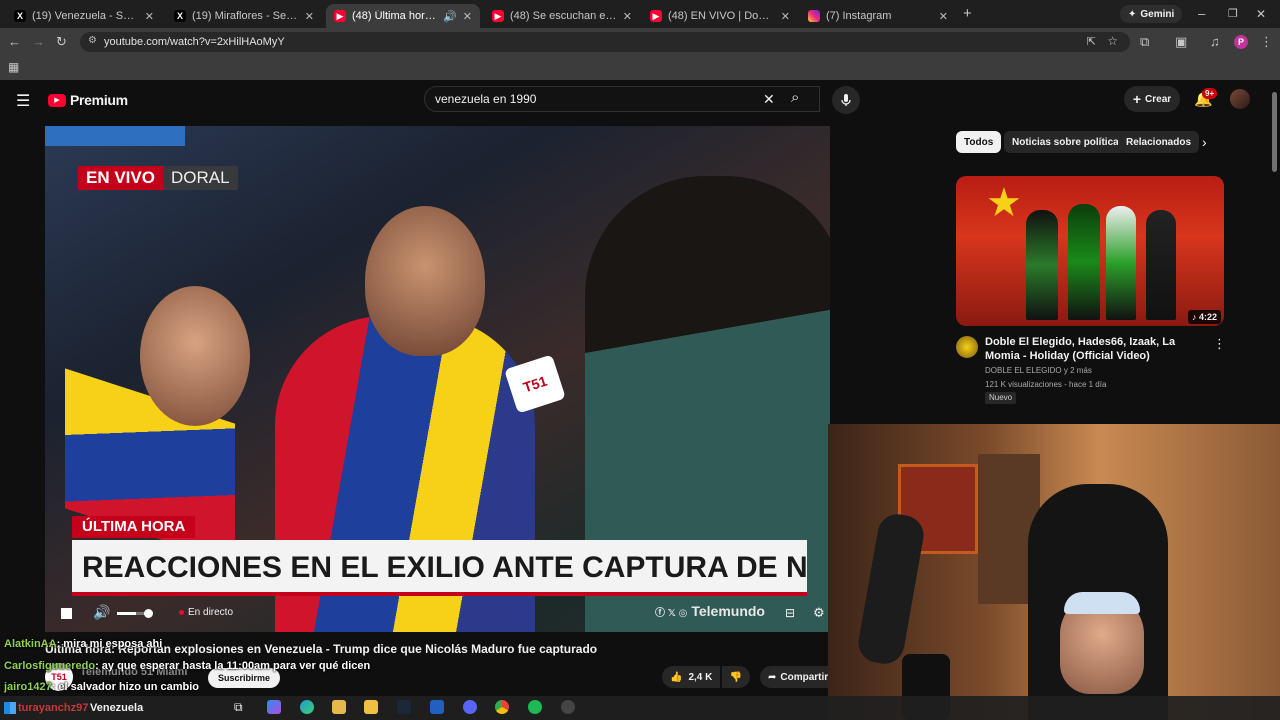  Describe the element at coordinates (1210, 93) in the screenshot. I see `notification-badge: 9+` at that location.